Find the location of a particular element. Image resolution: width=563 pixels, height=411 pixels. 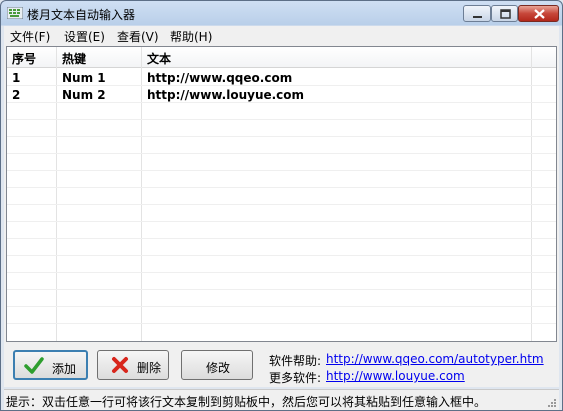

status-bar: 提示：双击任意一行可将该行文本复制到剪贴板中，然后您可以将其粘贴到任意输入框中。 is located at coordinates (281, 399).